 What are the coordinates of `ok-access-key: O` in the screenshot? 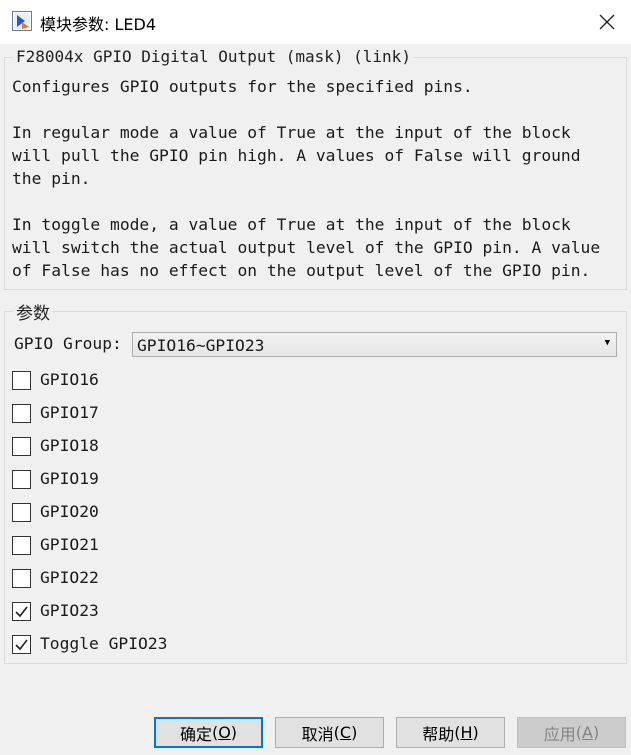 It's located at (224, 732).